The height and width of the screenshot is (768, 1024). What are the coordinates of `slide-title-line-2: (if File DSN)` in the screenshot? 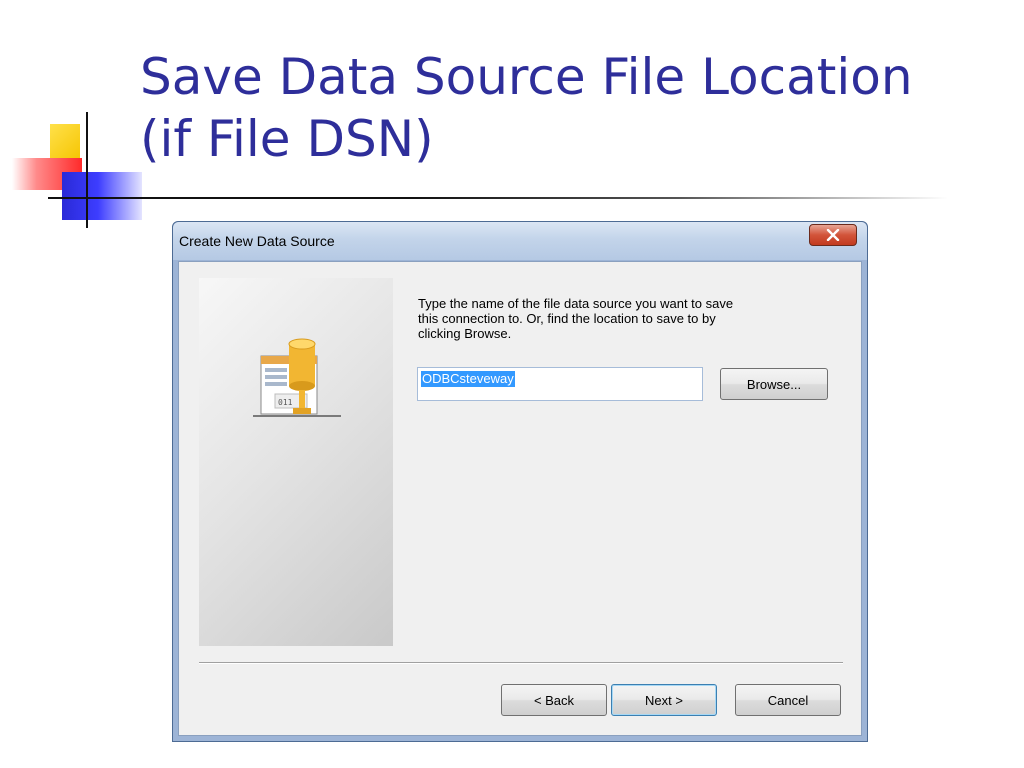 It's located at (287, 139).